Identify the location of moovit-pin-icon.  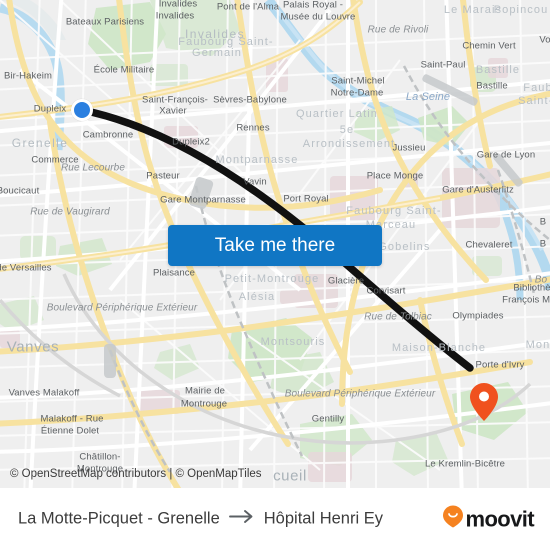
(453, 519).